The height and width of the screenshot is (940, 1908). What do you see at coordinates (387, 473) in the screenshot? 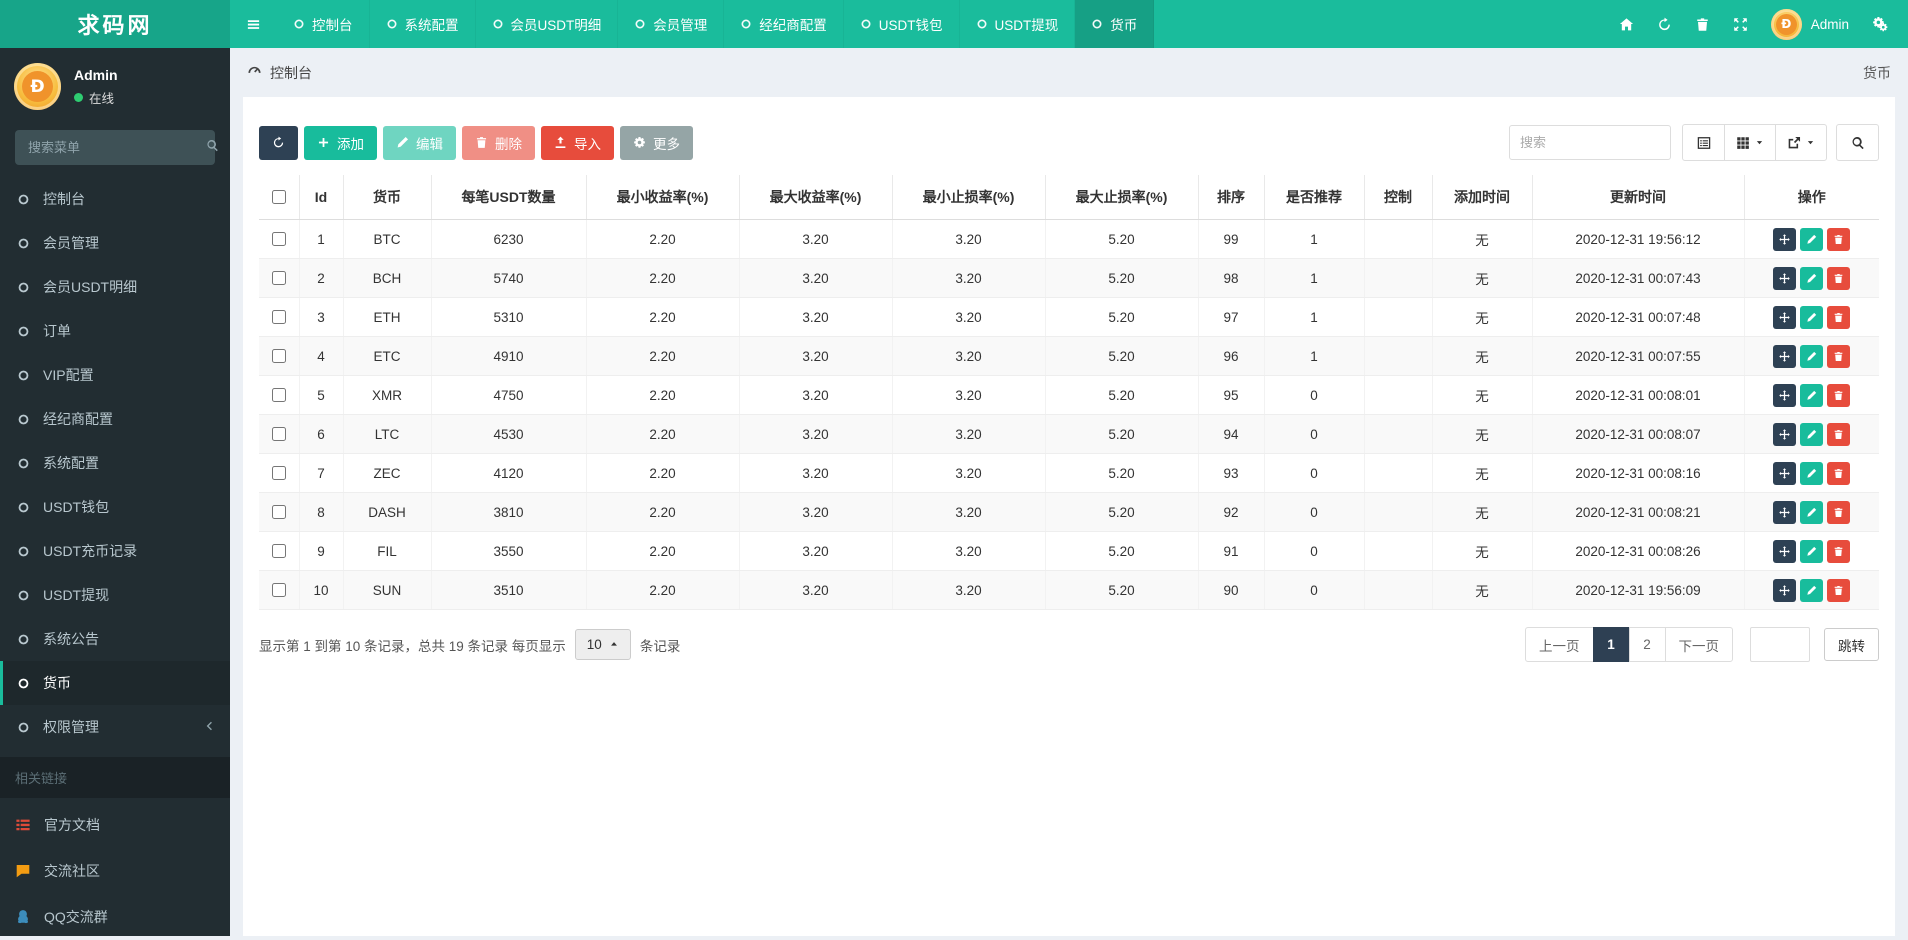
I see `cell-currency: ZEC` at bounding box center [387, 473].